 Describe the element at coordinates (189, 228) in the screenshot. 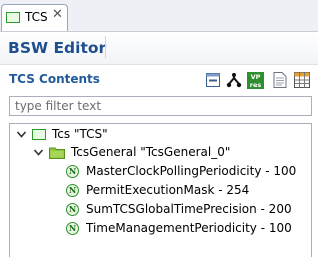

I see `tree-node-label: TimeManagementPeriodicity - 100` at that location.